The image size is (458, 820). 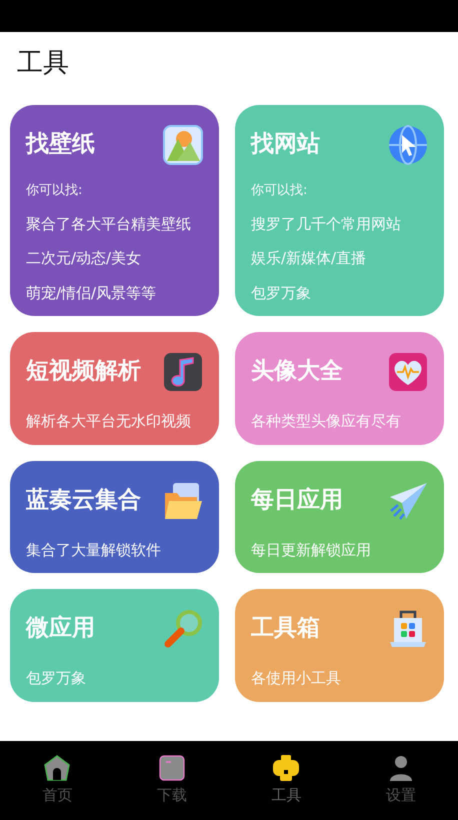 I want to click on card-title: 工具箱, so click(x=285, y=629).